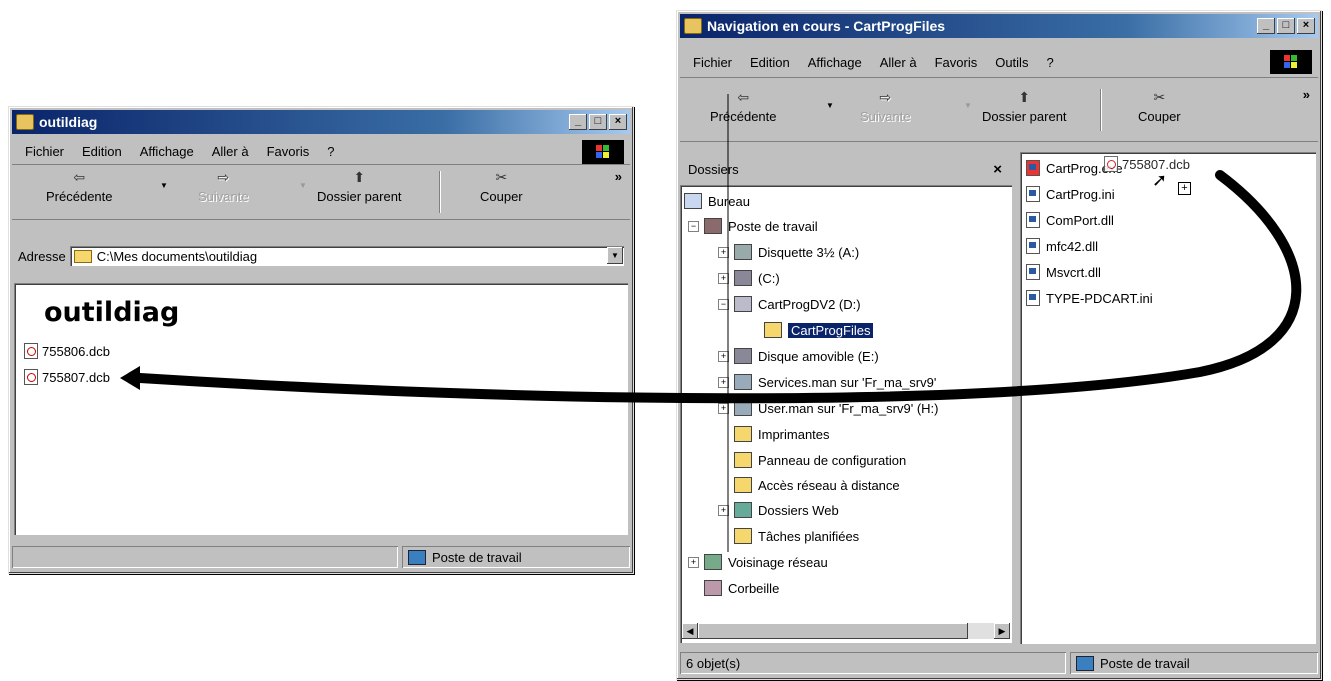 This screenshot has height=681, width=1331. I want to click on address-input: C:\Mes documents\outildiag ▼, so click(346, 256).